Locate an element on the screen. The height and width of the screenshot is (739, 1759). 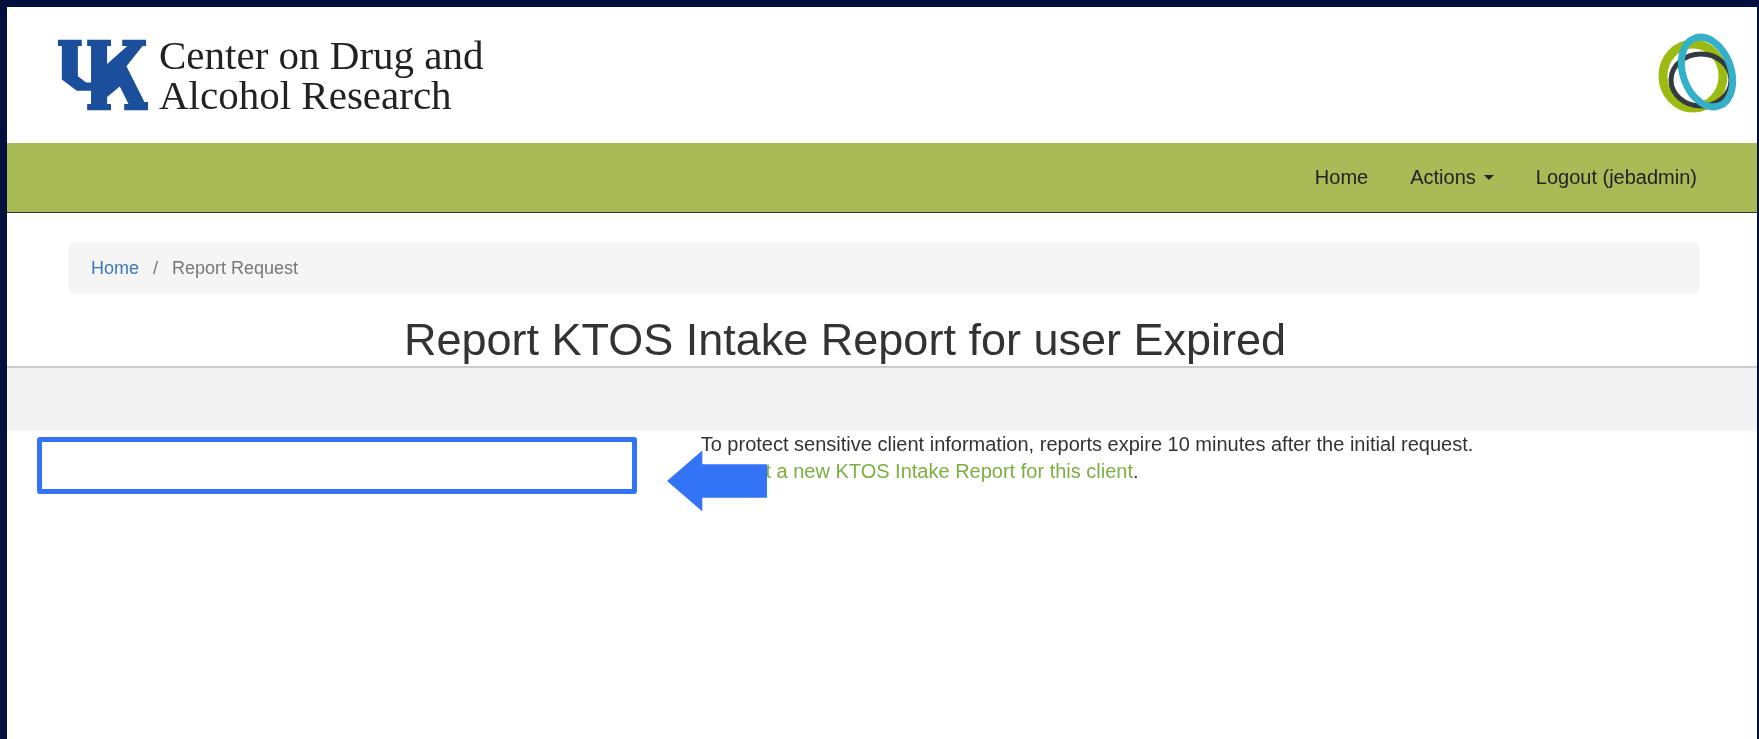
nav-link: Home is located at coordinates (1341, 177).